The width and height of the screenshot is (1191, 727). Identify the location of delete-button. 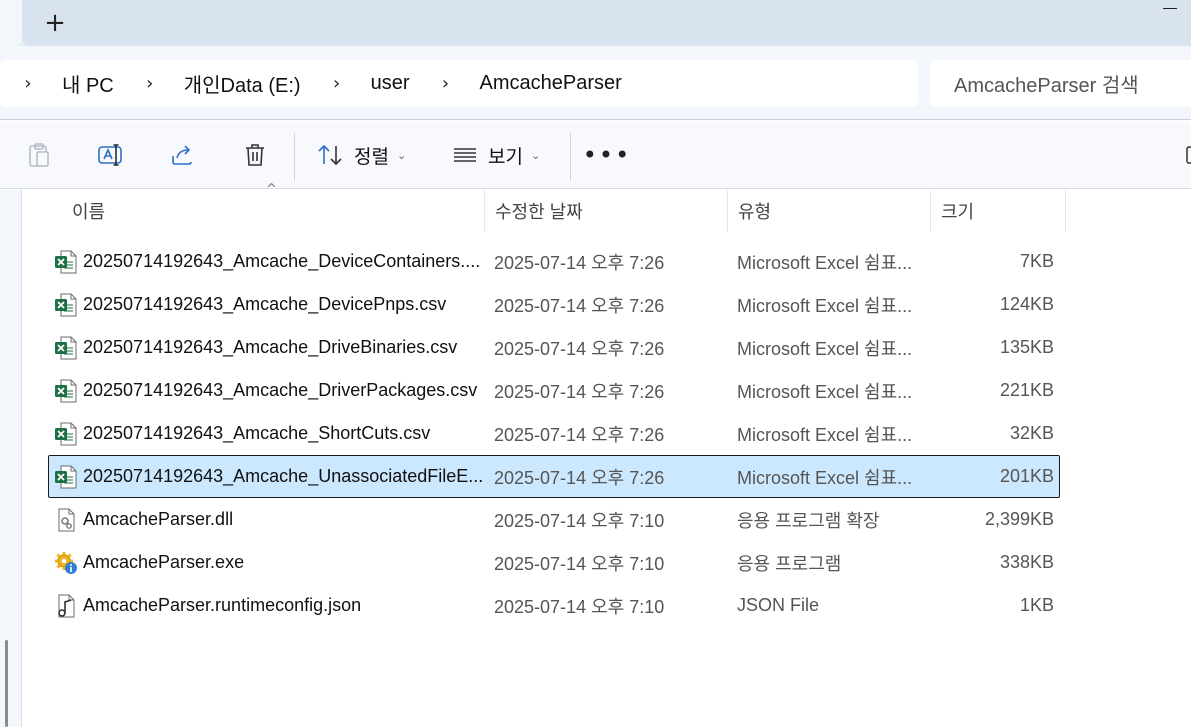
(255, 155).